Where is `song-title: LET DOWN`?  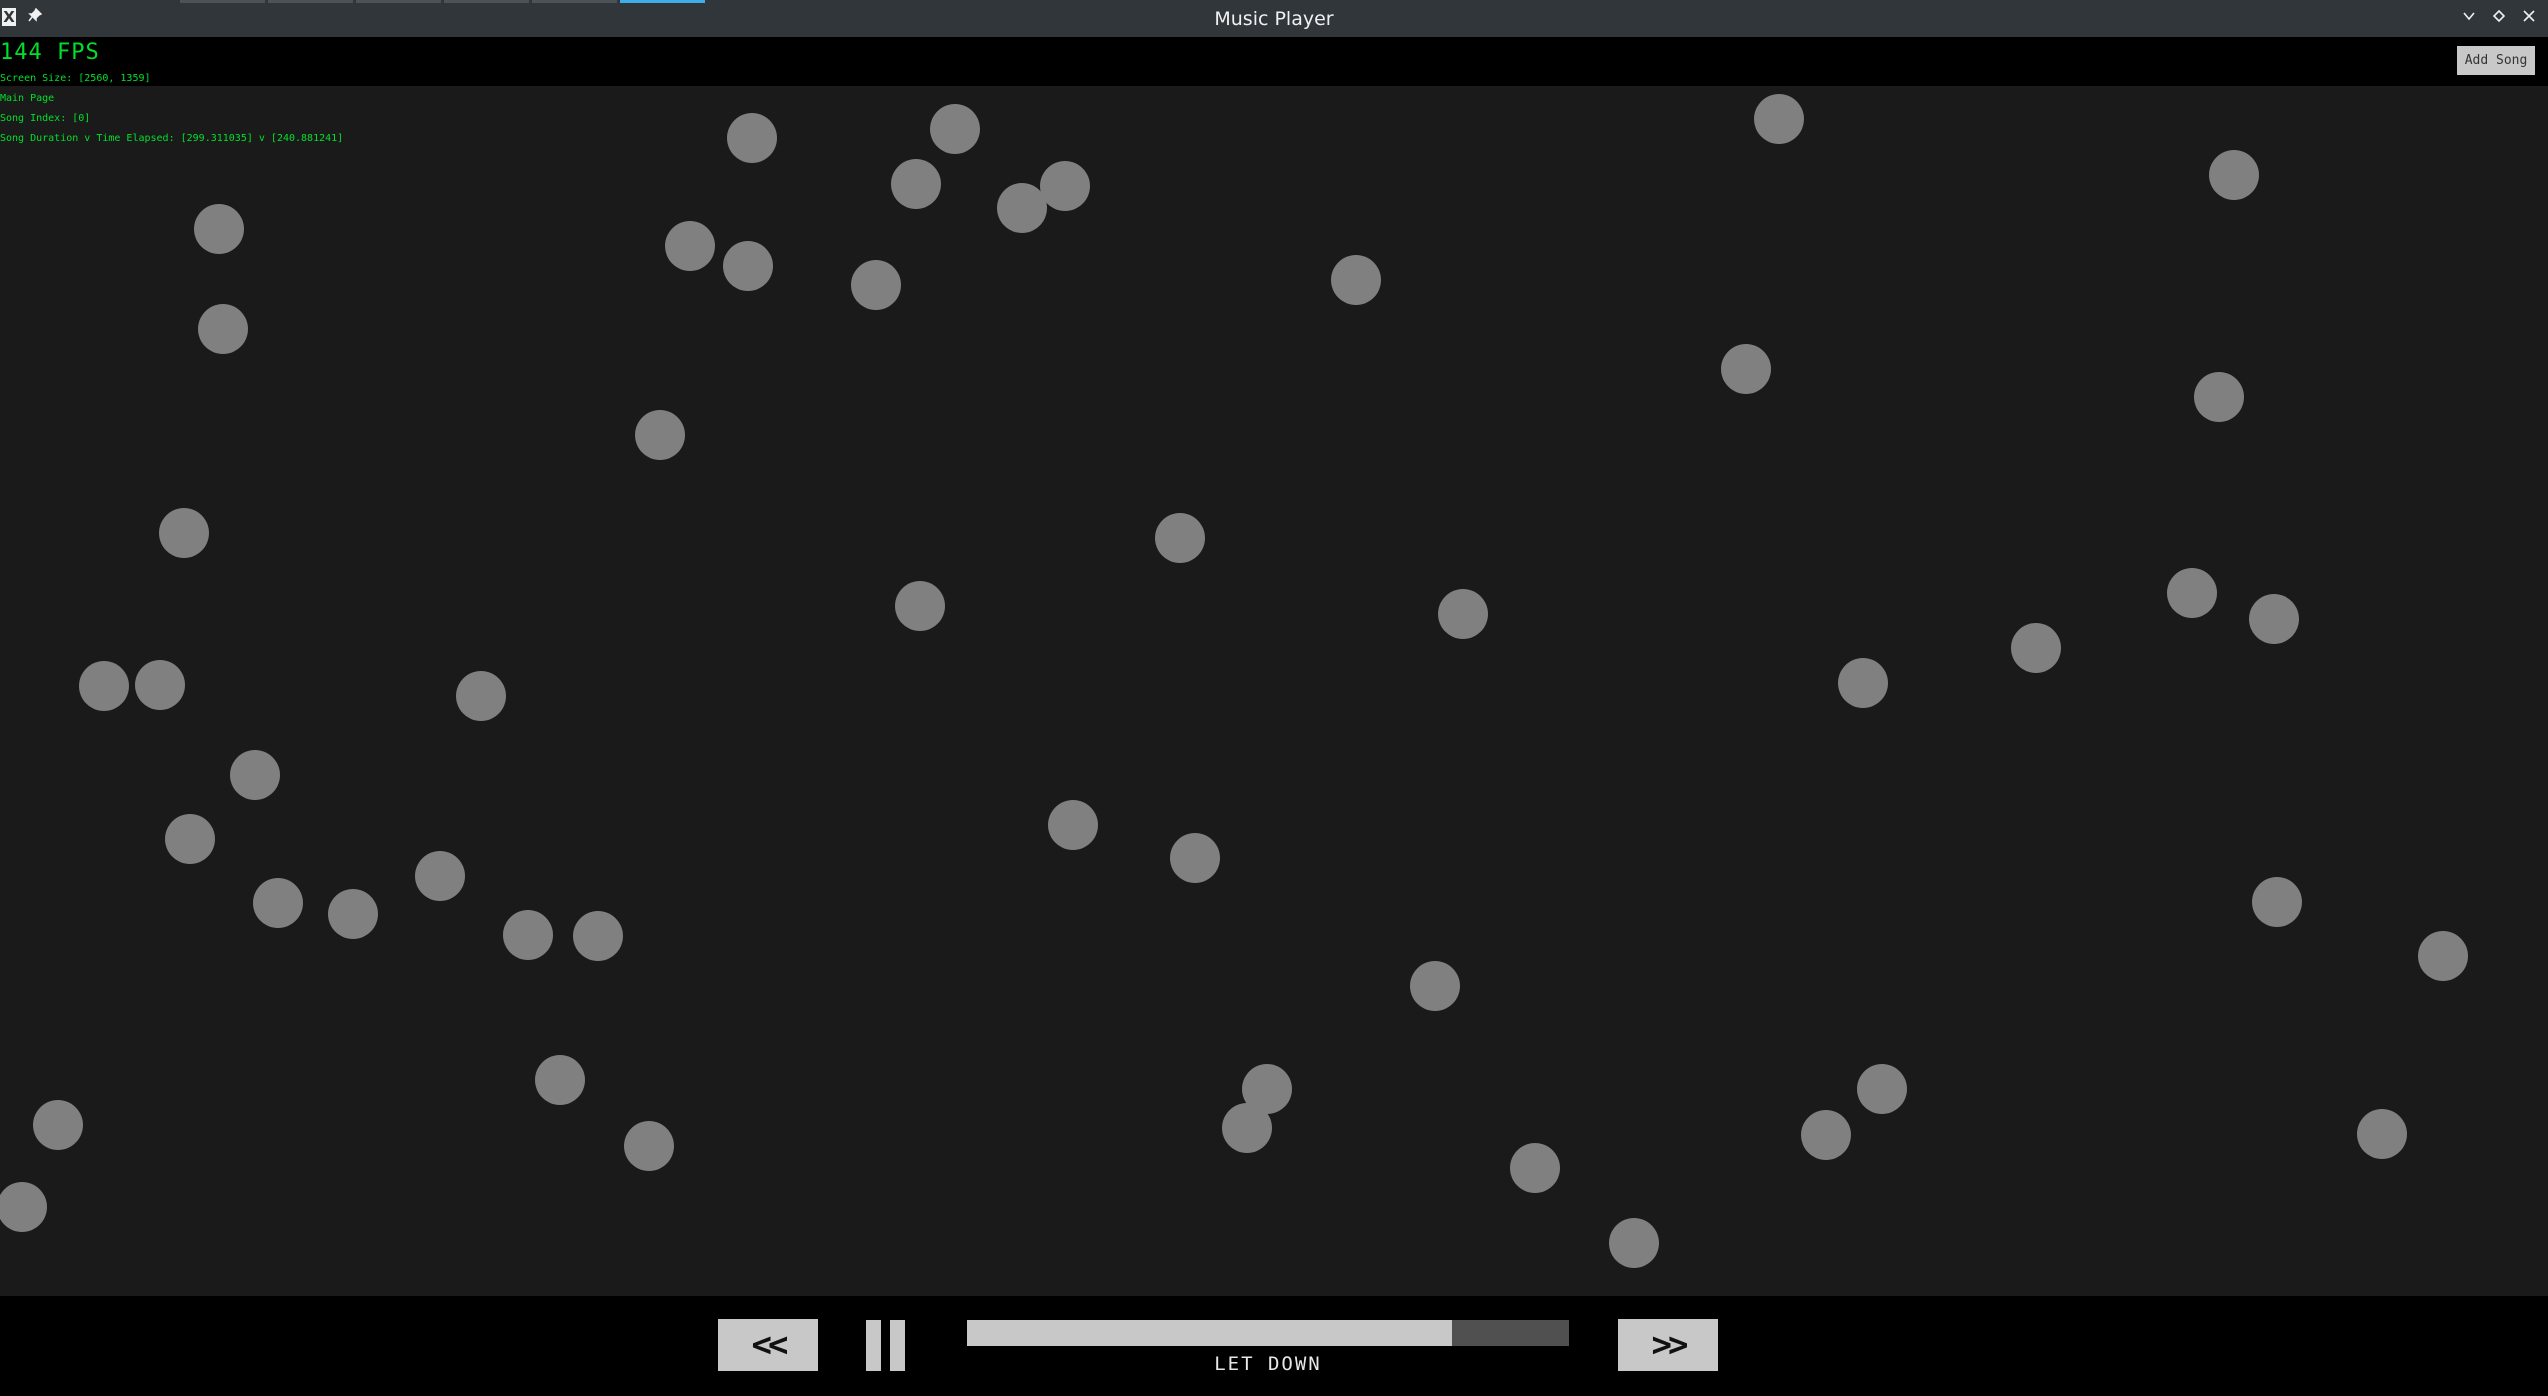
song-title: LET DOWN is located at coordinates (1268, 1364).